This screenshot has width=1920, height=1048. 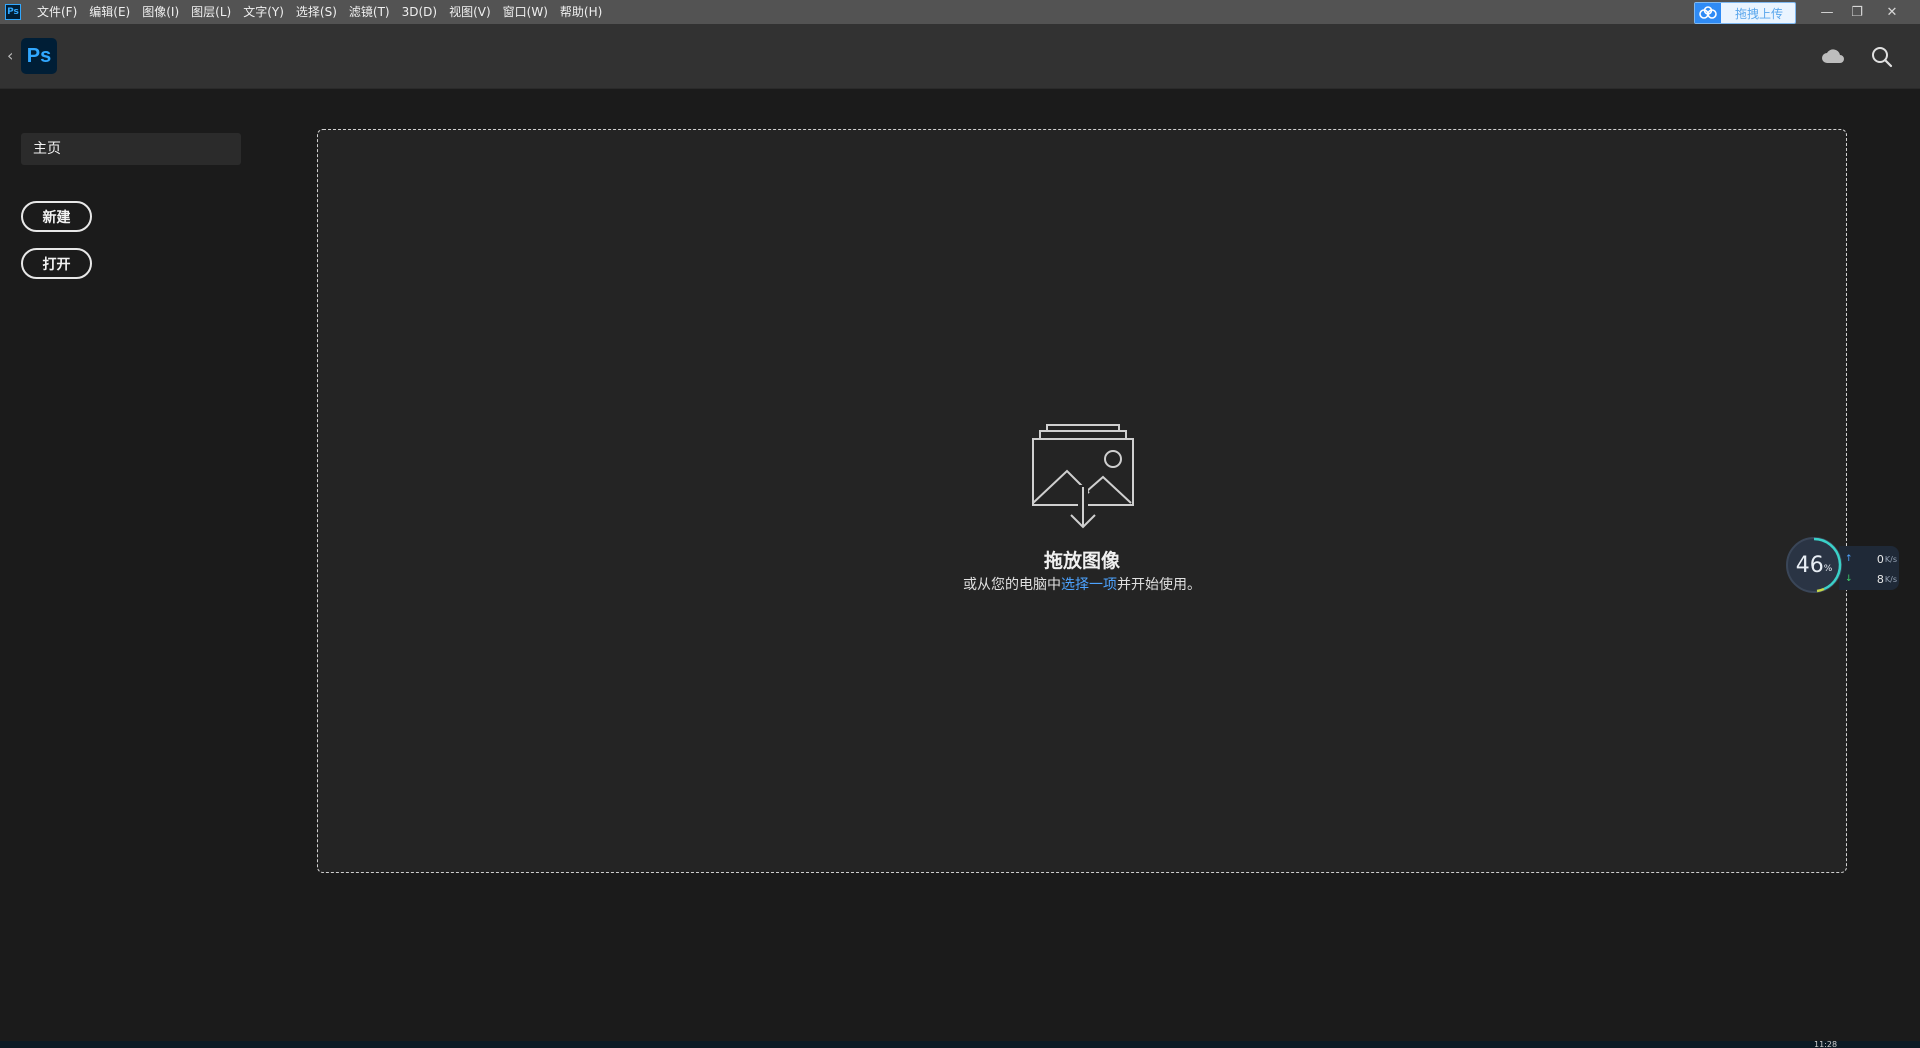 I want to click on drop-subtitle: 或从您的电脑中选择一项并开始使用。, so click(x=1082, y=584).